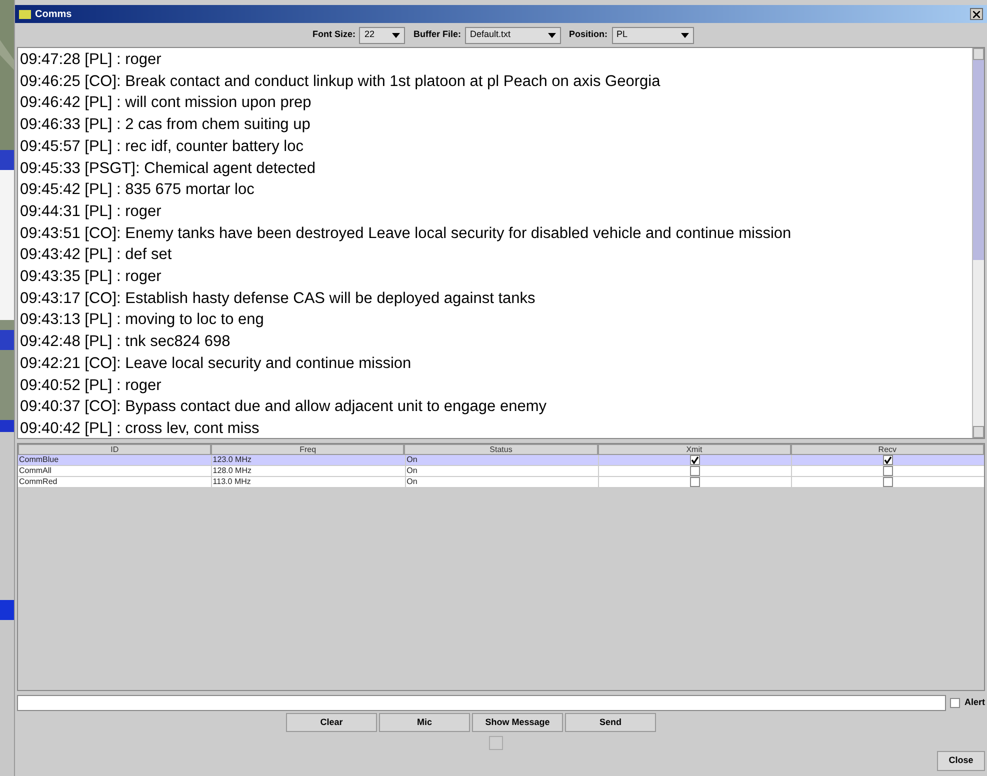  Describe the element at coordinates (503, 482) in the screenshot. I see `table-cell: On` at that location.